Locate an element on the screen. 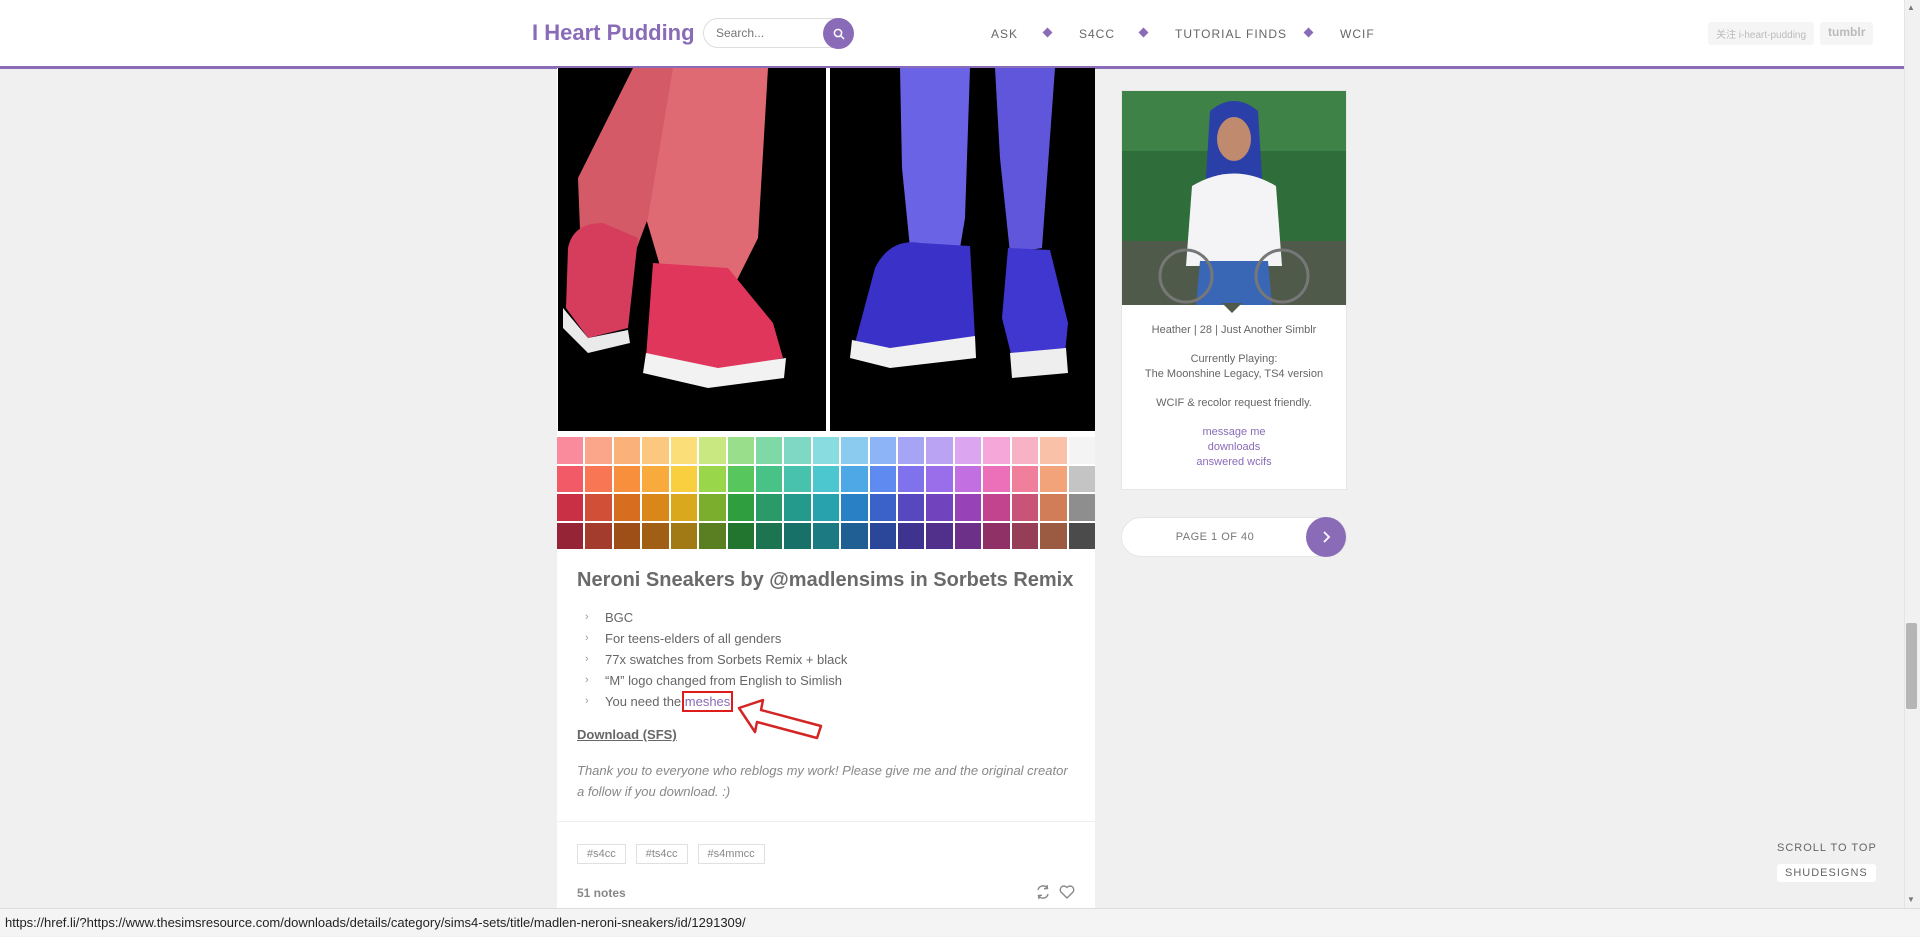 This screenshot has height=937, width=1920. page-indicator: PAGE 1 OF 40 is located at coordinates (1215, 537).